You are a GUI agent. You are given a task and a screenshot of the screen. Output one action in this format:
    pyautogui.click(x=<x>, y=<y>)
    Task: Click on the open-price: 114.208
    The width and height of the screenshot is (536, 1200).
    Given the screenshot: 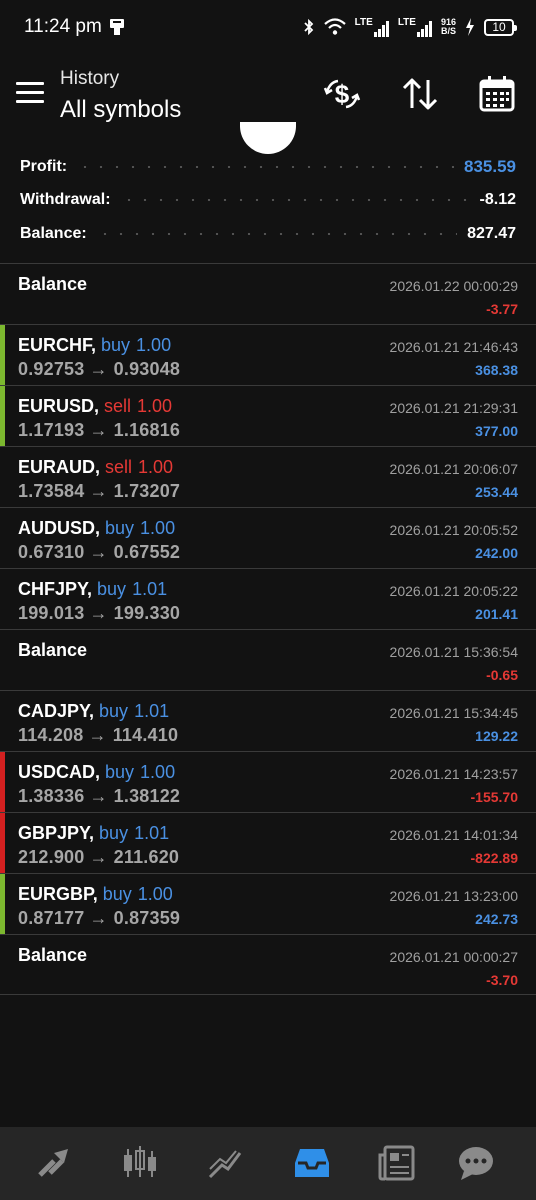 What is the action you would take?
    pyautogui.click(x=51, y=735)
    